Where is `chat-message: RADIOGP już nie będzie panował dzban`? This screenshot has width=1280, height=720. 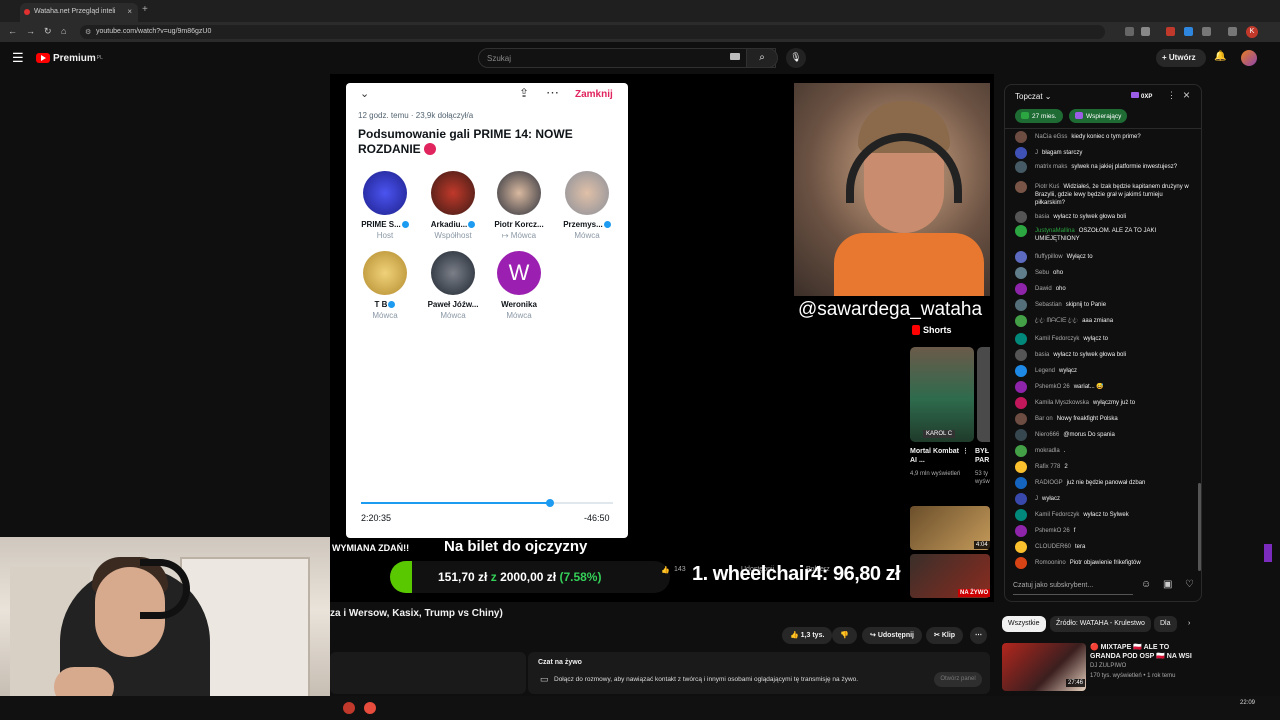
chat-message: RADIOGP już nie będzie panował dzban is located at coordinates (1104, 483).